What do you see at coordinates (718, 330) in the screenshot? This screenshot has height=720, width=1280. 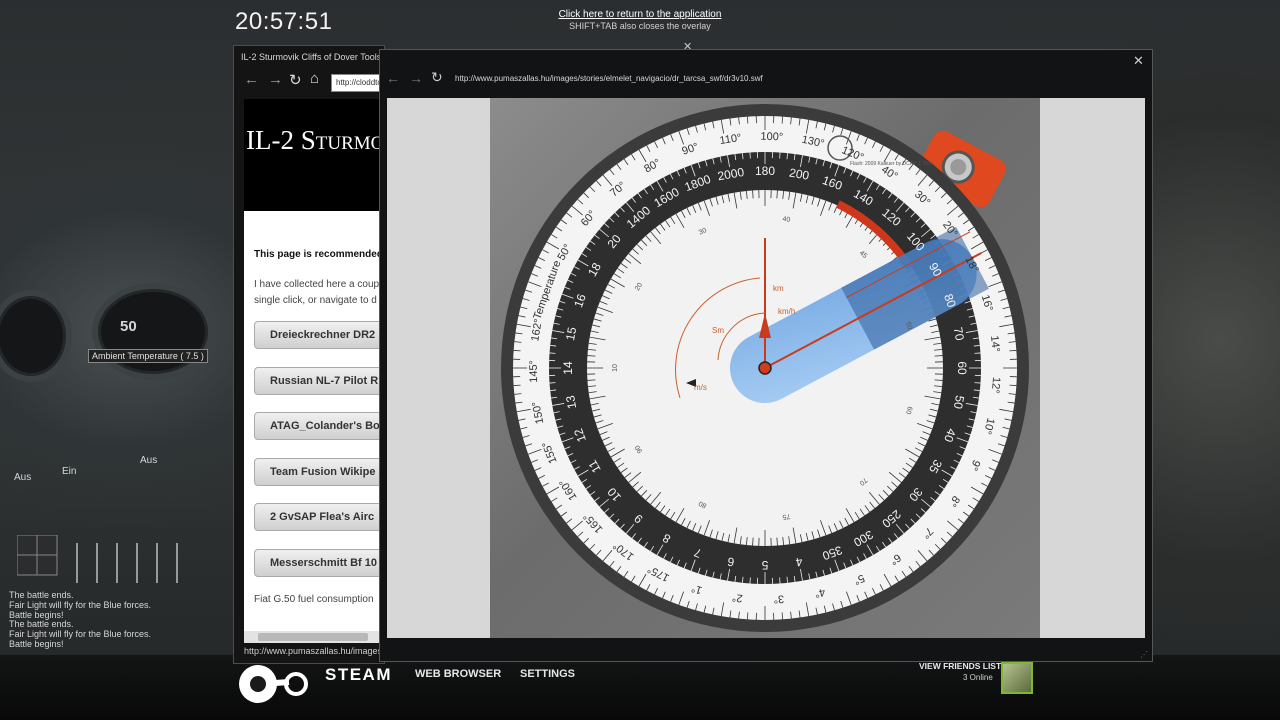 I see `unit-label: Sm` at bounding box center [718, 330].